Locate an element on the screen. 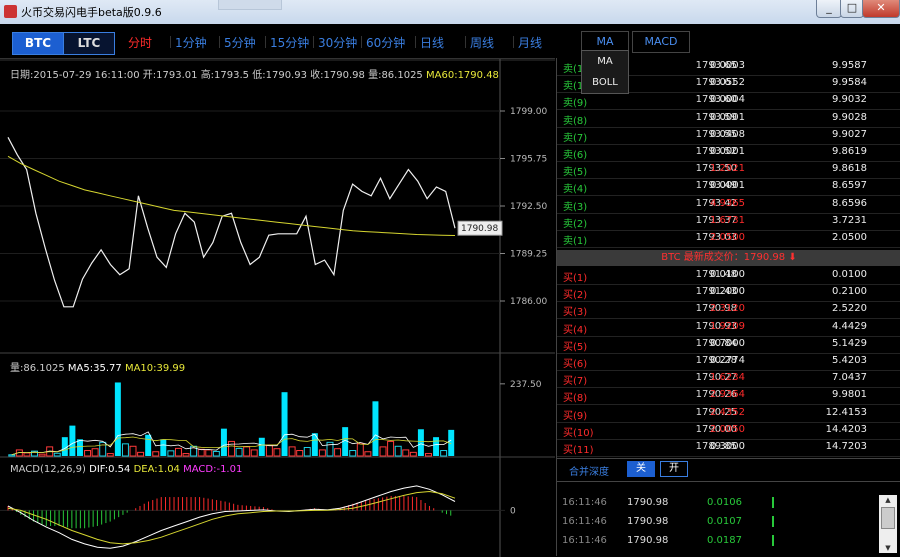 This screenshot has width=900, height=557. order-amount: 0.0001 is located at coordinates (727, 151).